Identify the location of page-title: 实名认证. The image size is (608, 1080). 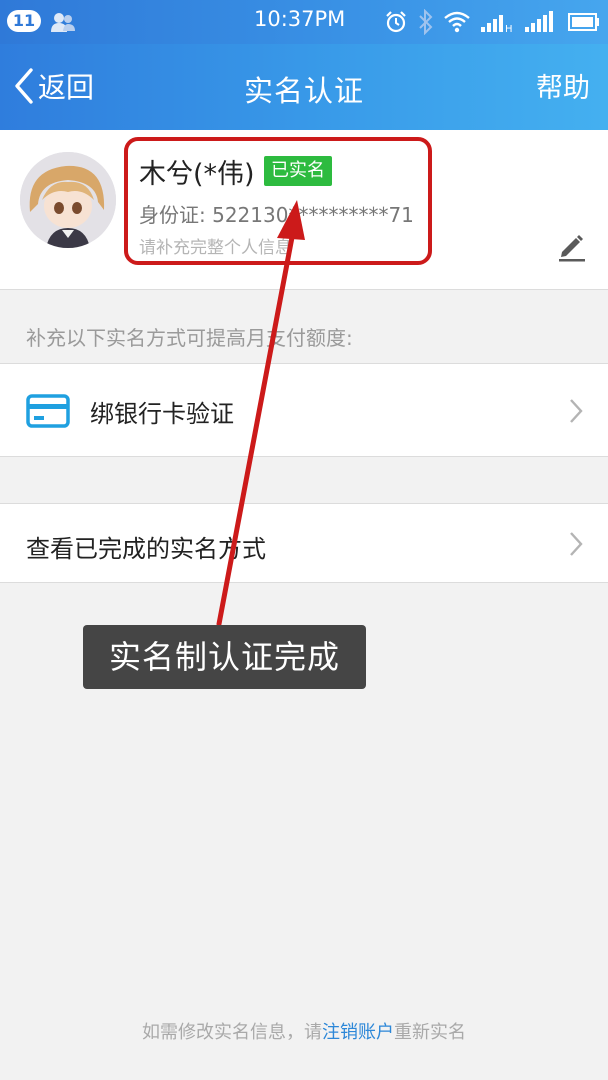
(303, 91).